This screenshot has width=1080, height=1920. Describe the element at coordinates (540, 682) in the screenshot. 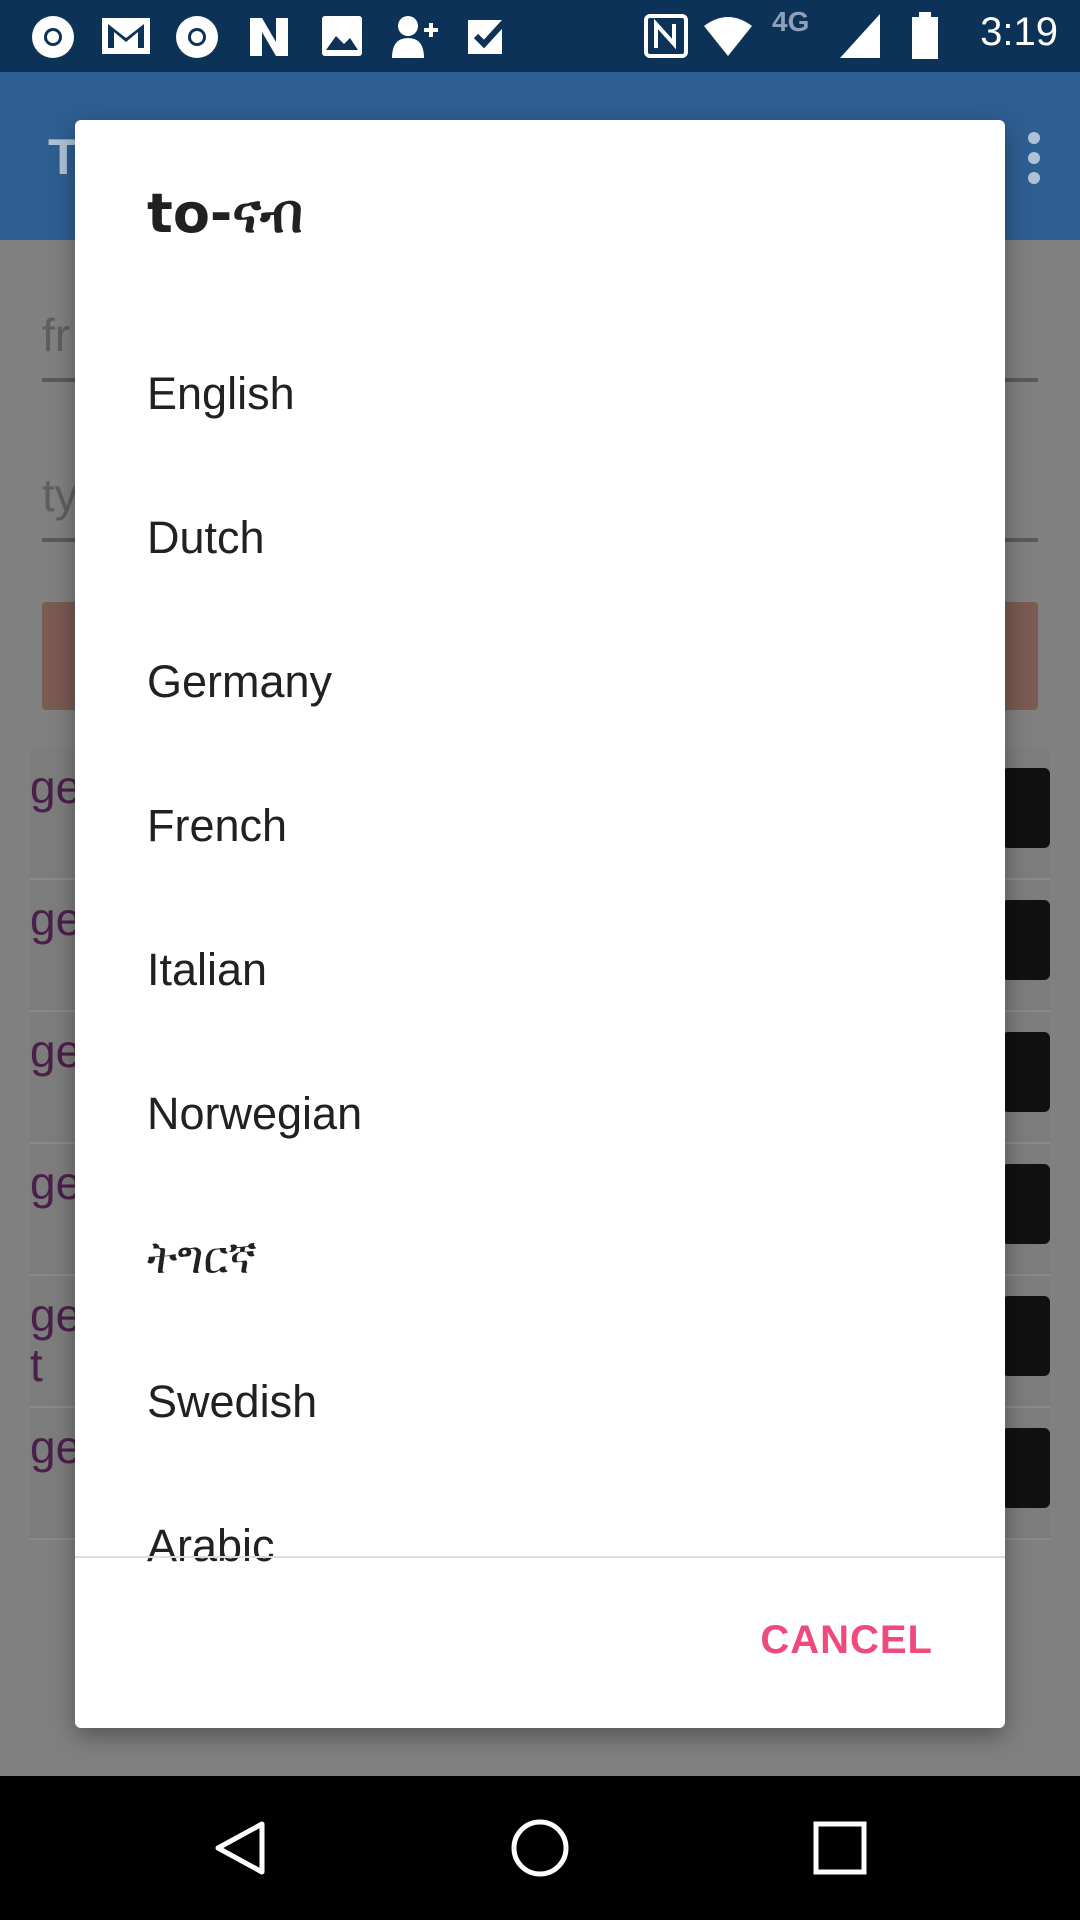

I see `option-germany: Germany` at that location.